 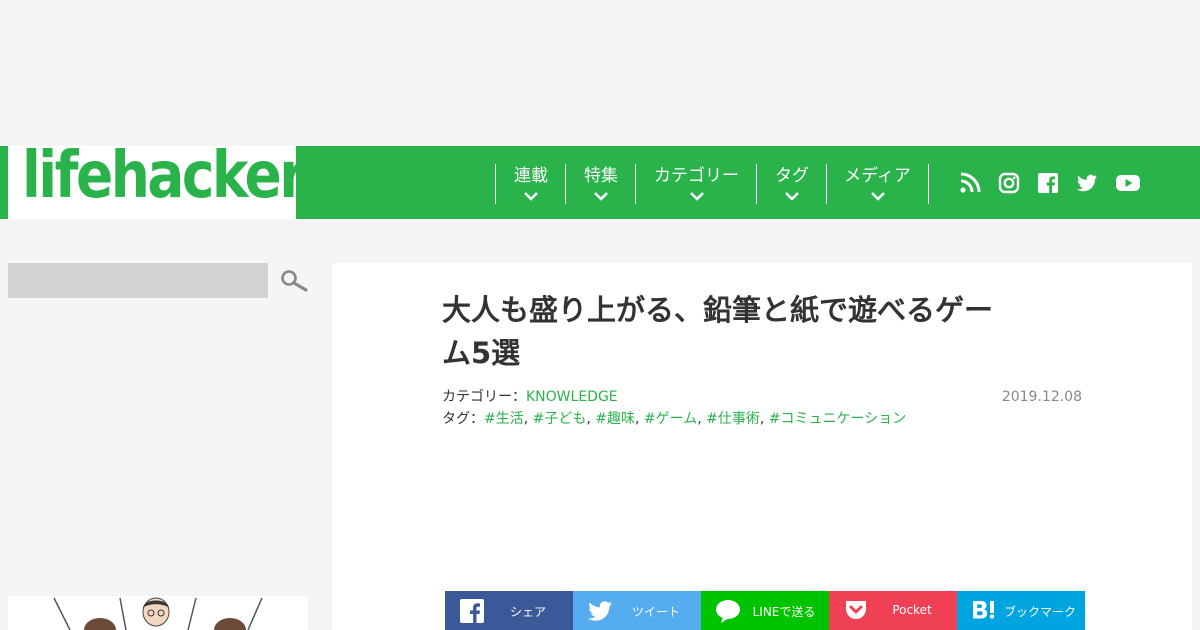 I want to click on article-title-line2: ム5選, so click(x=481, y=353).